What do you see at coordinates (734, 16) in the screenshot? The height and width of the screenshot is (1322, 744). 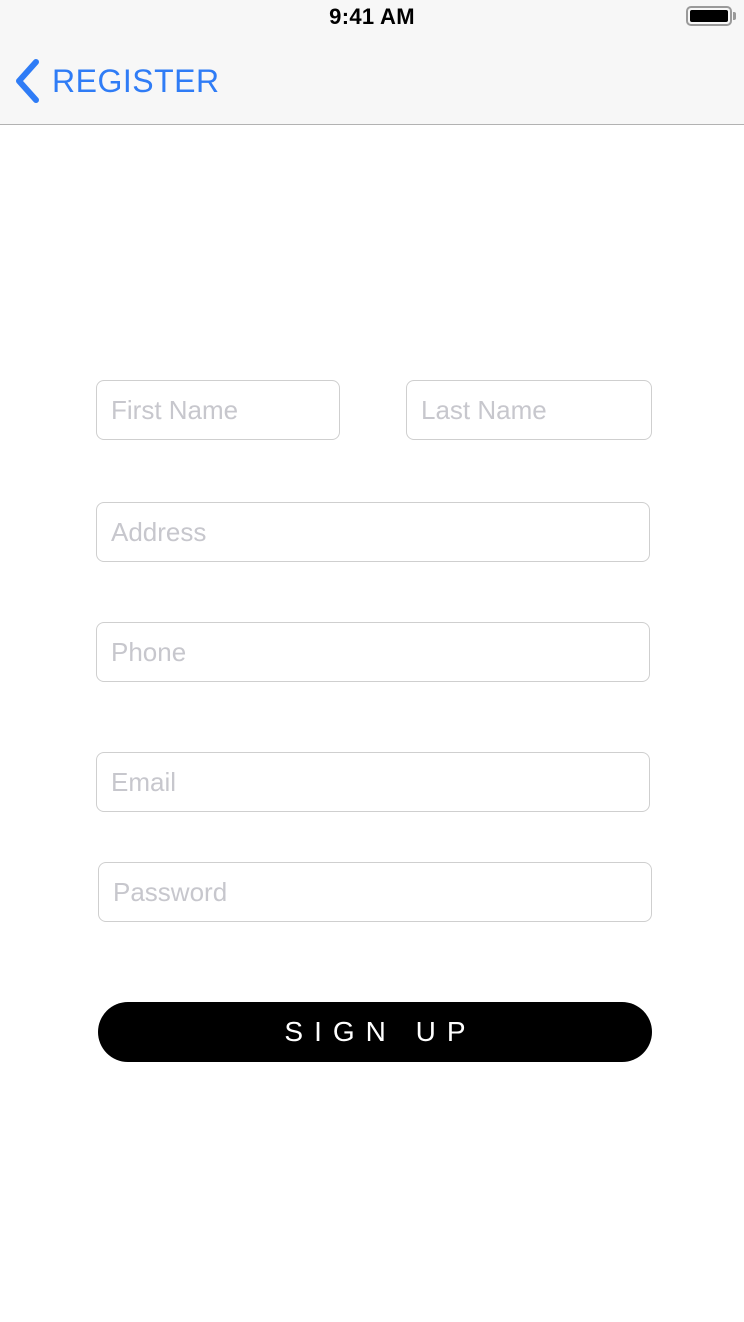 I see `battery-tip` at bounding box center [734, 16].